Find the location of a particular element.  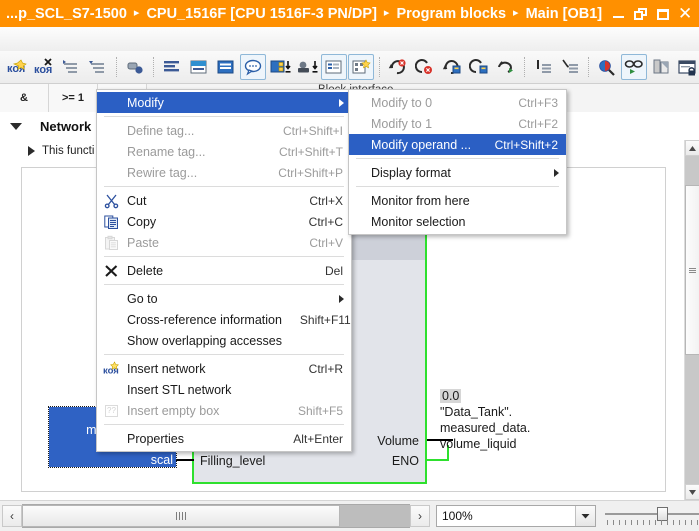

scroll-down-button is located at coordinates (692, 492).